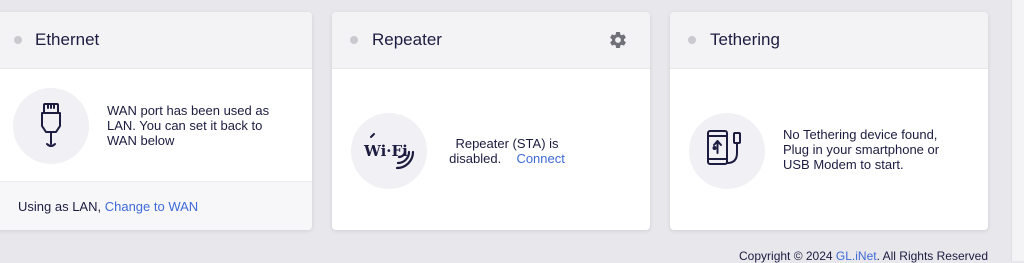  I want to click on repeater-message-line1: Repeater (STA) is, so click(507, 143).